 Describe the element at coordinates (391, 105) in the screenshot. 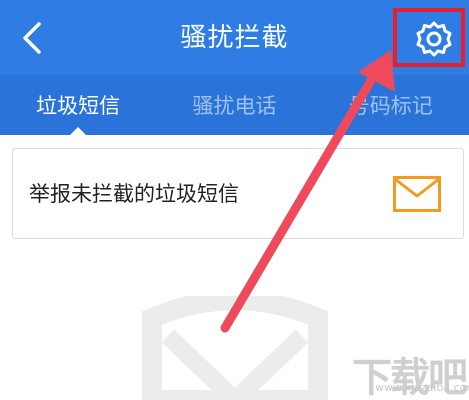

I see `tab-number-marking: 号码标记` at that location.